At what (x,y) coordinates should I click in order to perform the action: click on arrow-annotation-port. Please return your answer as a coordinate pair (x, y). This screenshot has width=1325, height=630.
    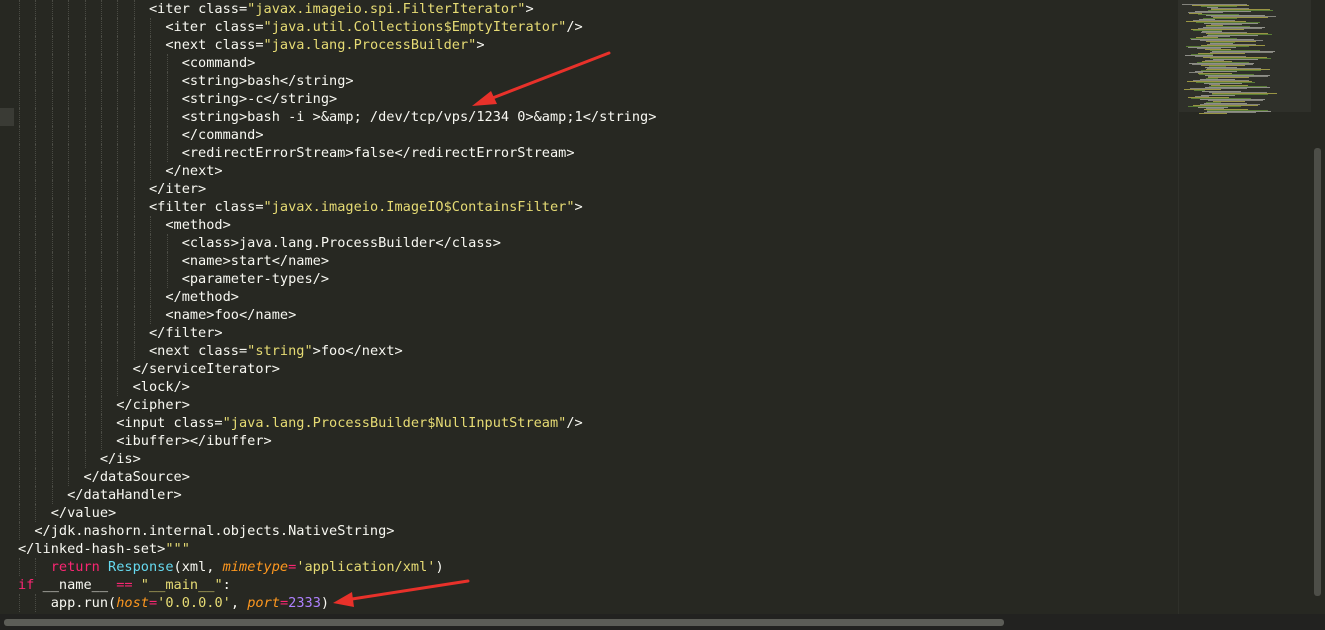
    Looking at the image, I should click on (401, 593).